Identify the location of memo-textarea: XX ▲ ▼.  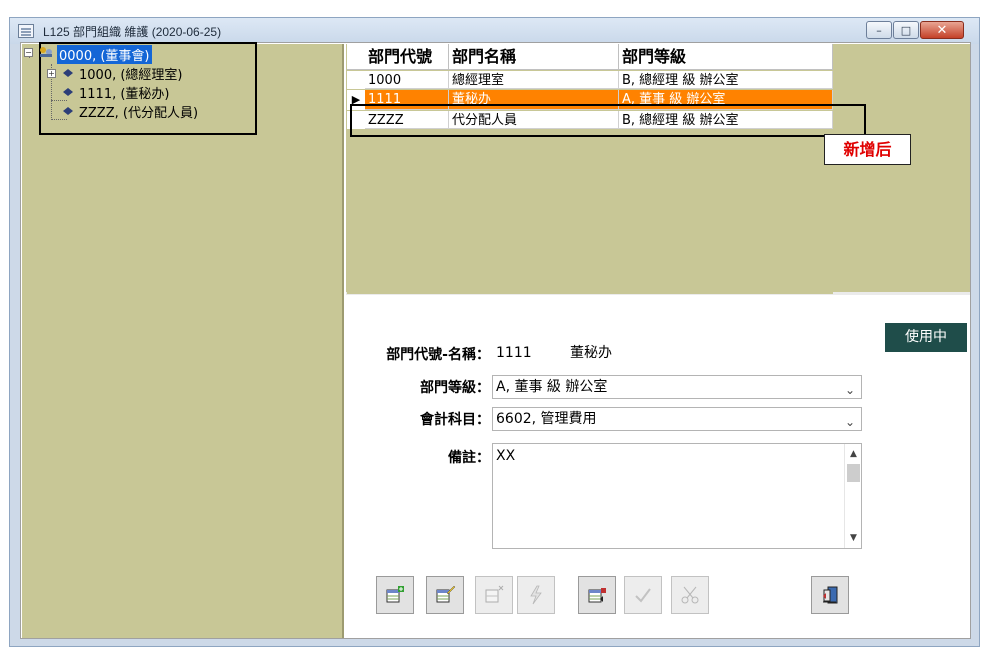
(677, 496).